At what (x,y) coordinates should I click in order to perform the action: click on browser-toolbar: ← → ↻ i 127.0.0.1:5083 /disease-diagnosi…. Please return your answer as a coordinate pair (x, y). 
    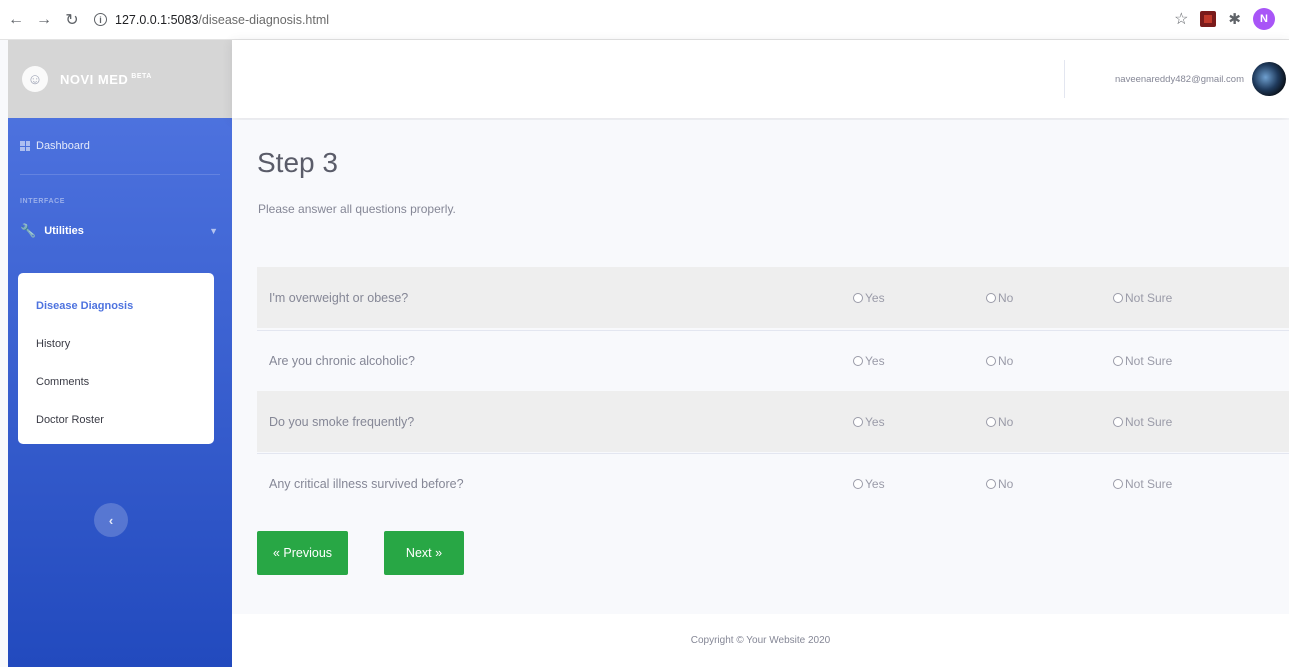
    Looking at the image, I should click on (644, 20).